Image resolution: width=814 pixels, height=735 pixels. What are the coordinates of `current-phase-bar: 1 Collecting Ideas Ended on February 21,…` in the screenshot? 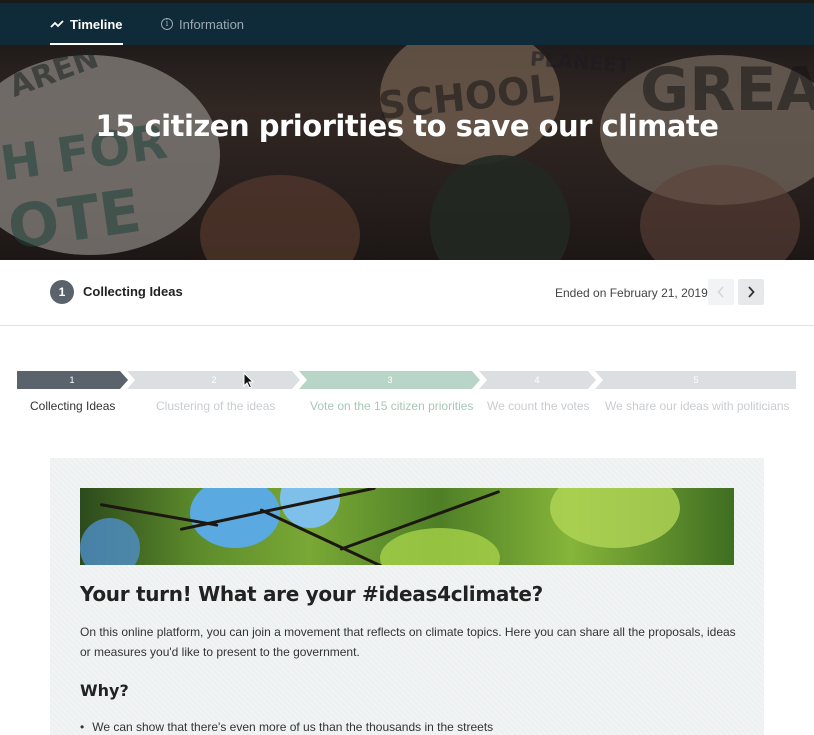 It's located at (407, 293).